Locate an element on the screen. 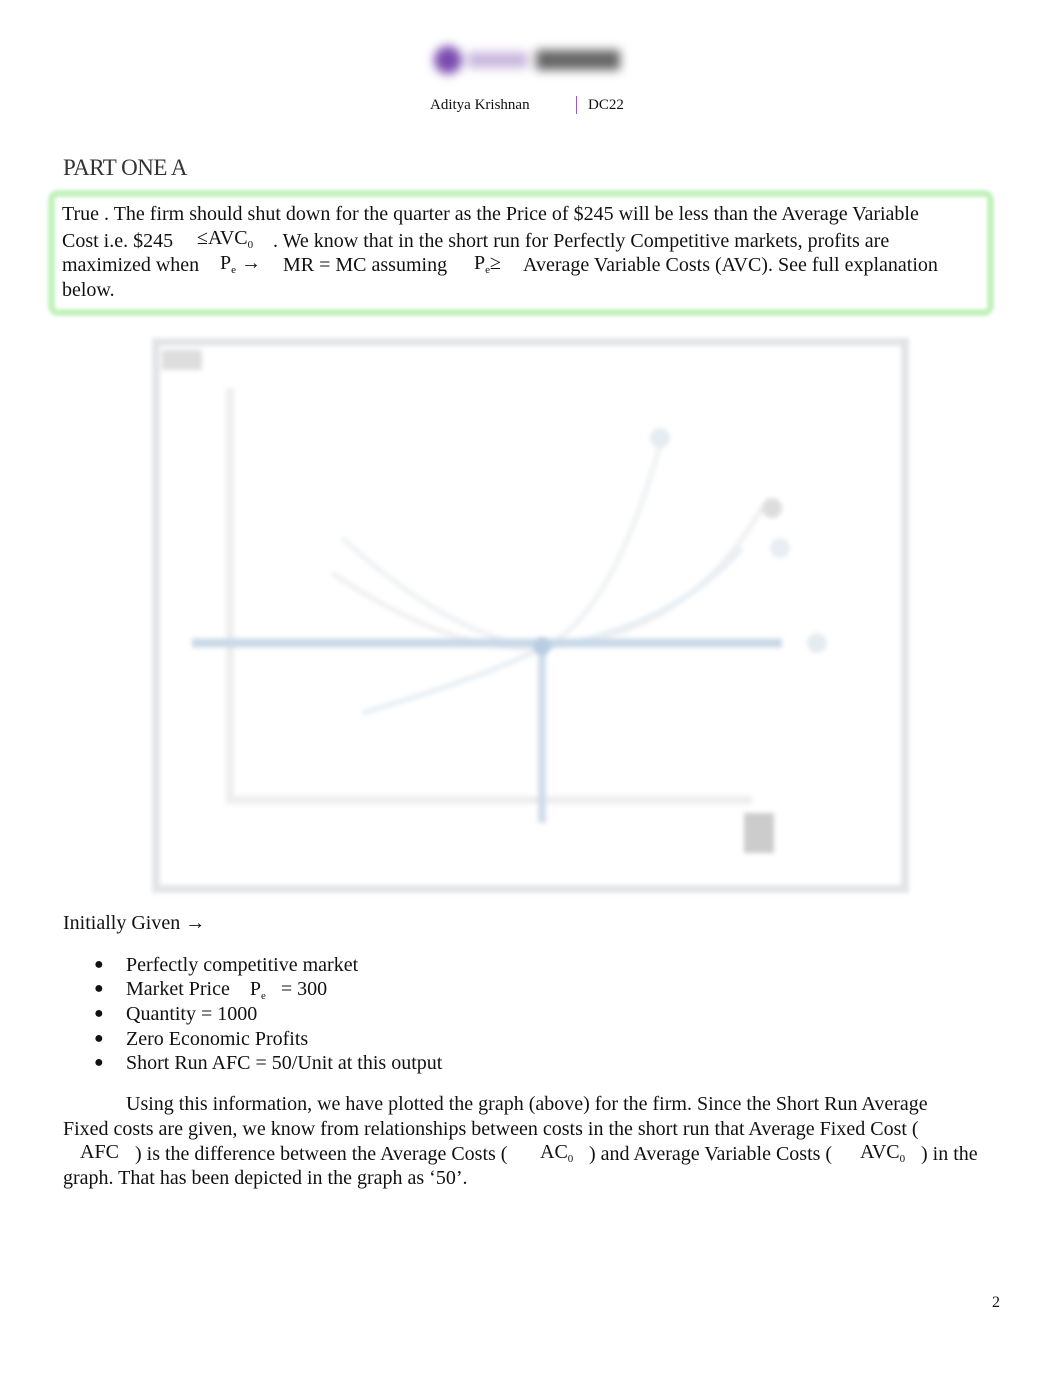 The height and width of the screenshot is (1376, 1062). graph-label-blur is located at coordinates (182, 360).